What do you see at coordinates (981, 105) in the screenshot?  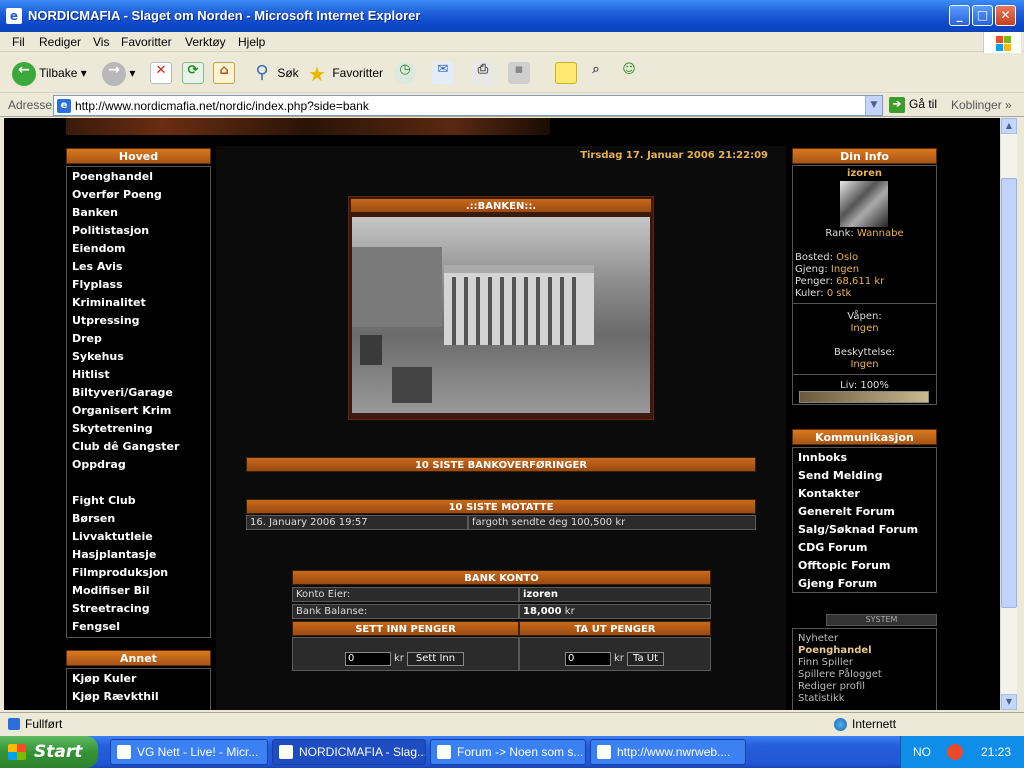 I see `links-button: Koblinger »` at bounding box center [981, 105].